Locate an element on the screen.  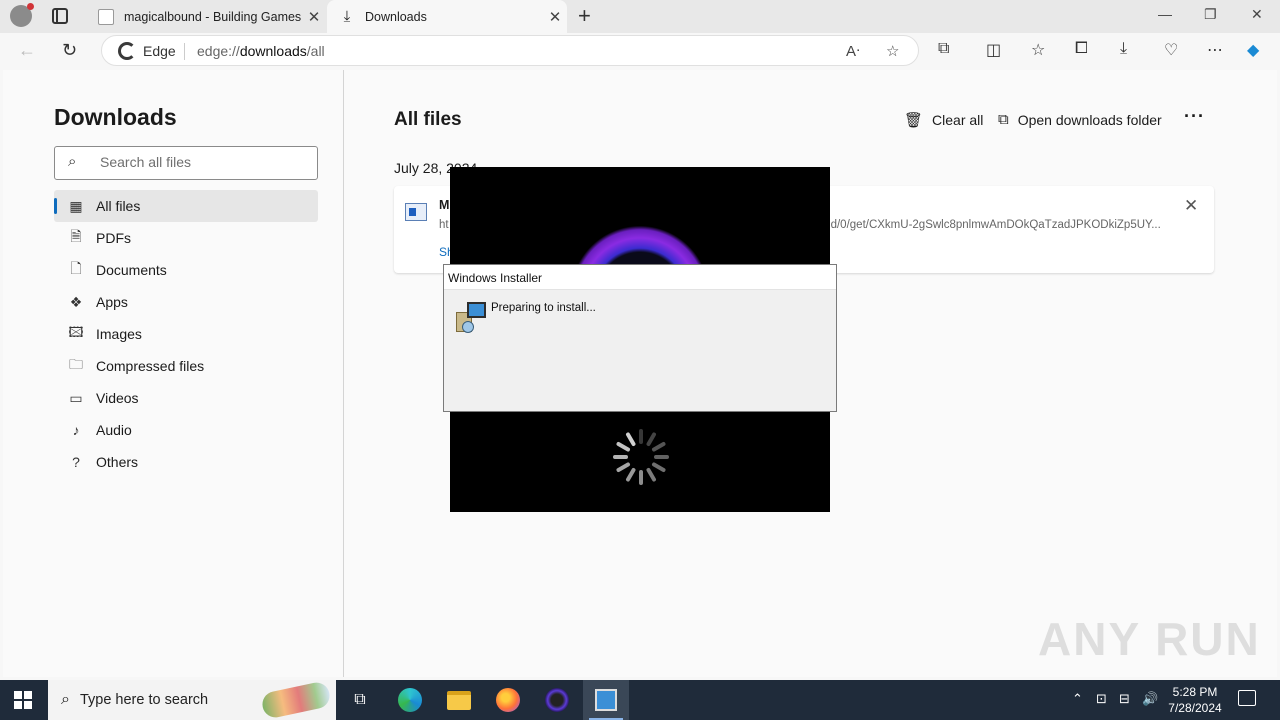
open-external-icon: ⧉ is located at coordinates (1003, 119).